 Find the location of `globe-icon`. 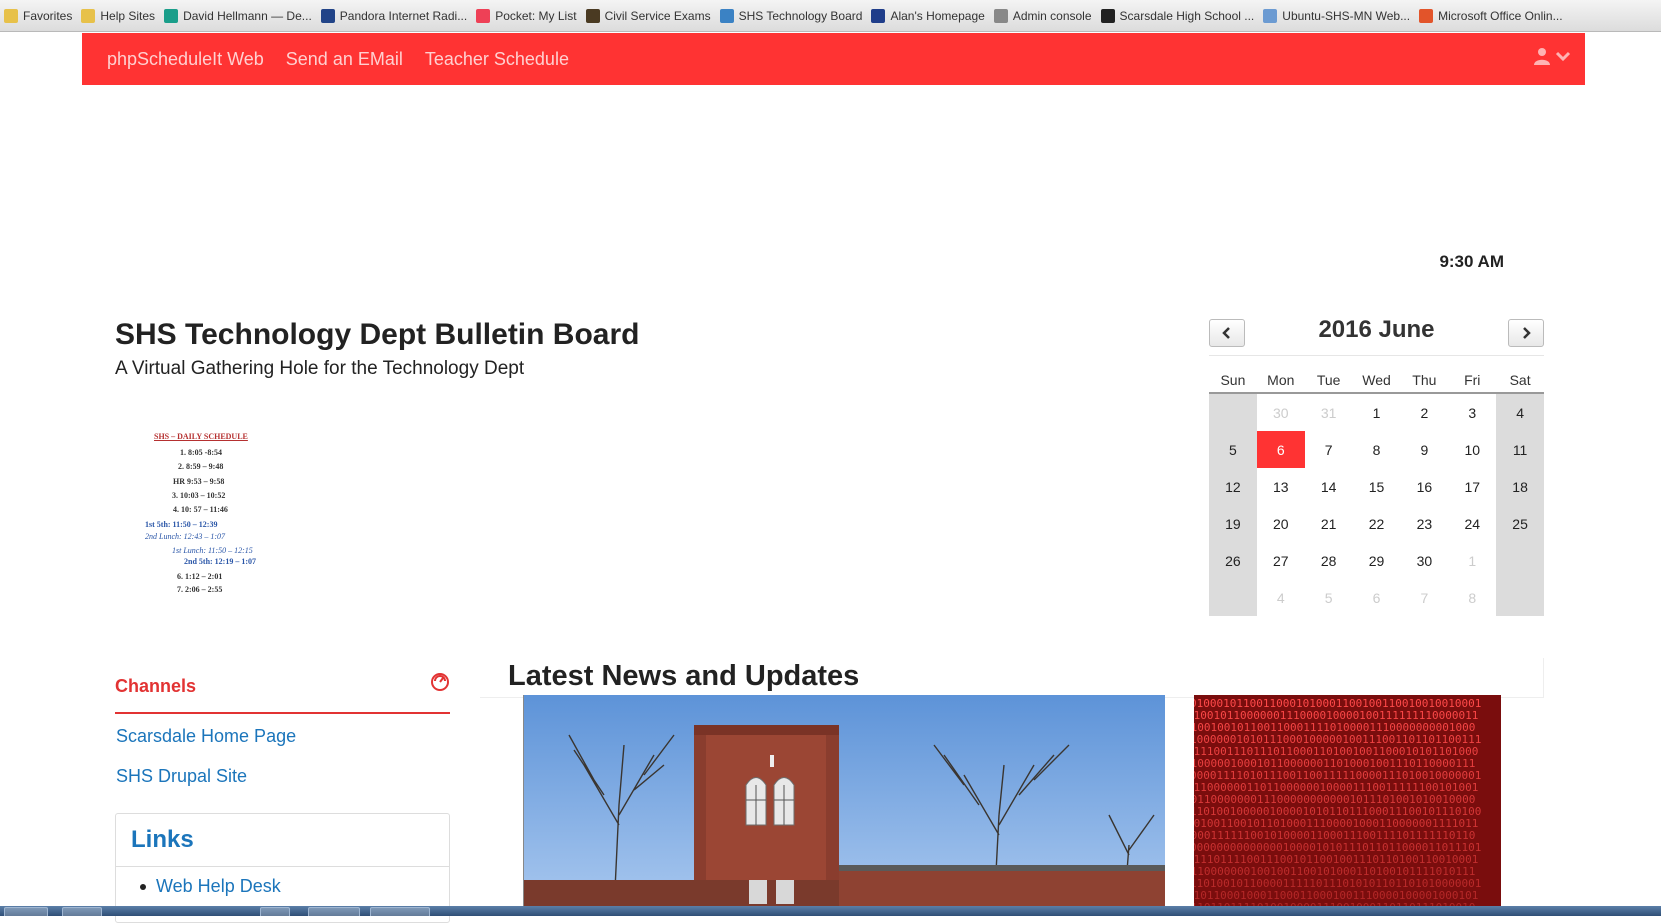

globe-icon is located at coordinates (726, 15).